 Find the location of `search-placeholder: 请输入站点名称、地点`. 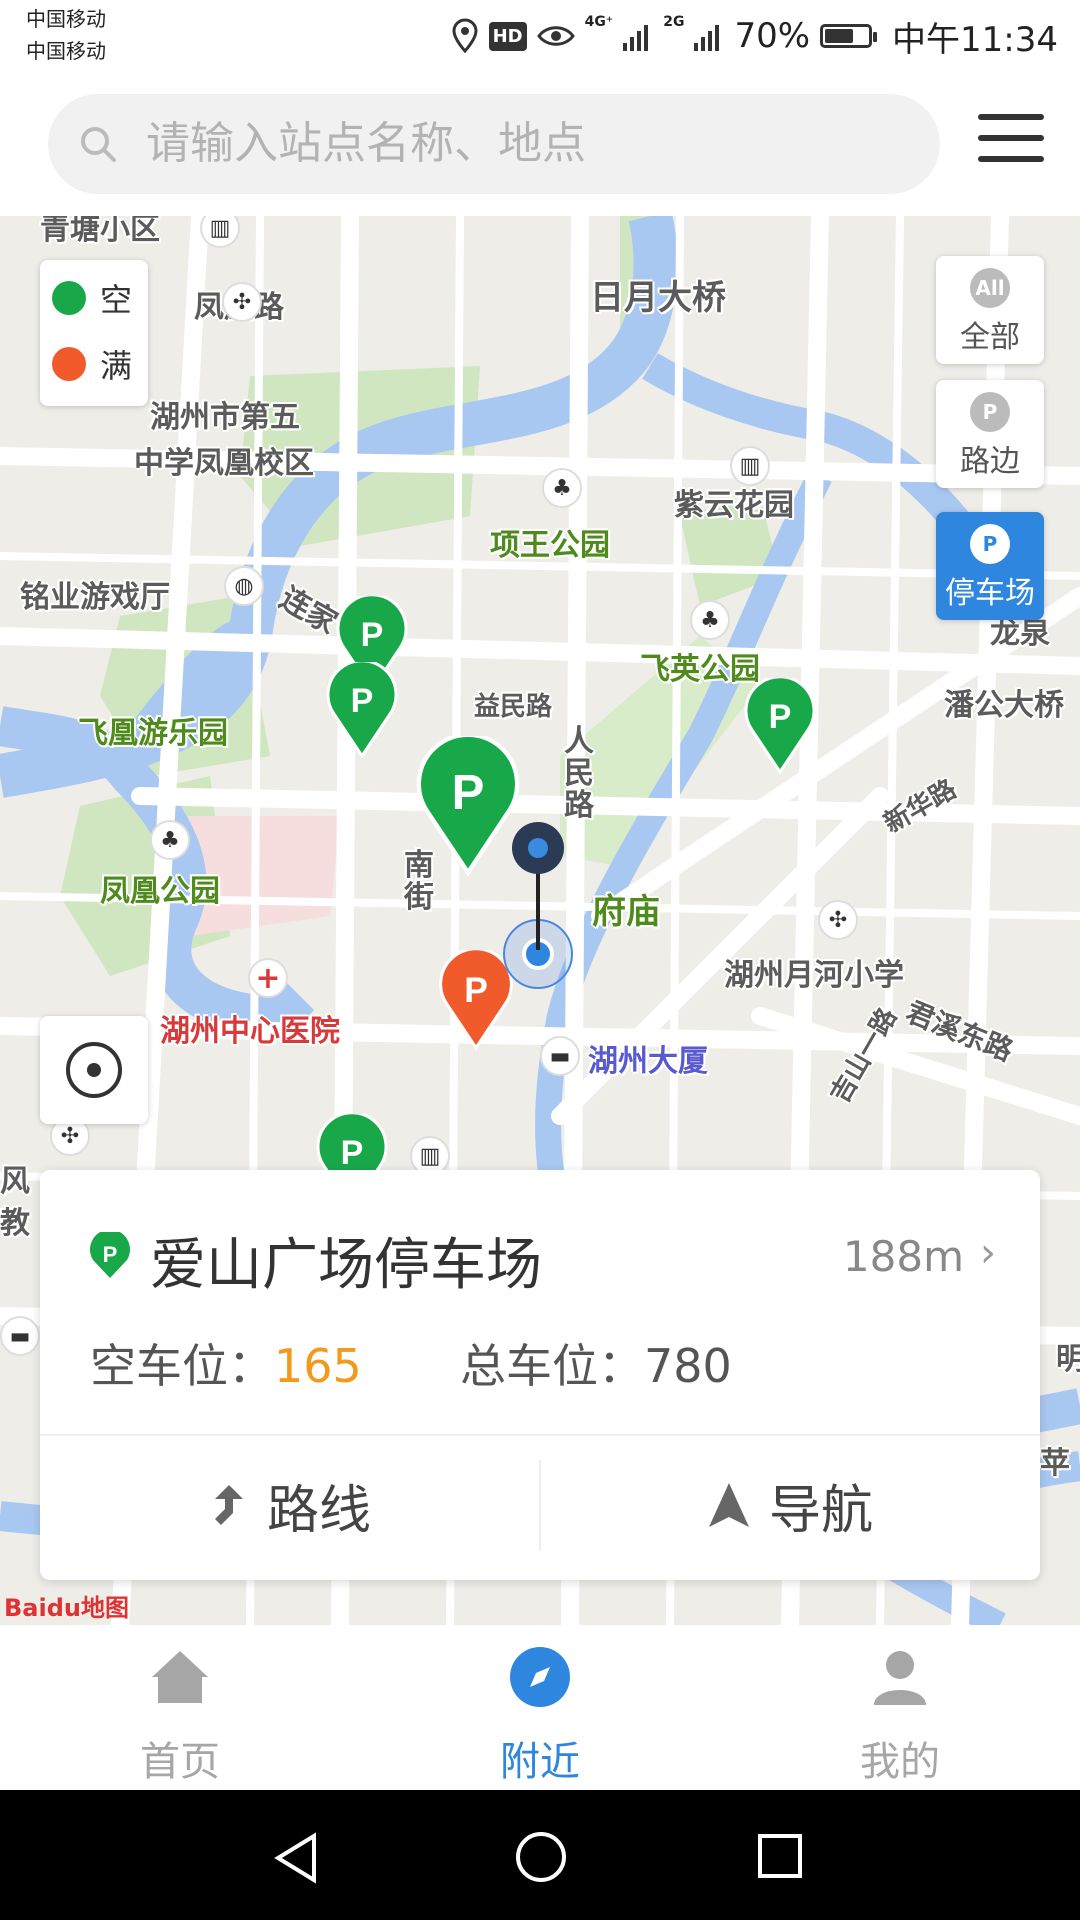

search-placeholder: 请输入站点名称、地点 is located at coordinates (366, 143).